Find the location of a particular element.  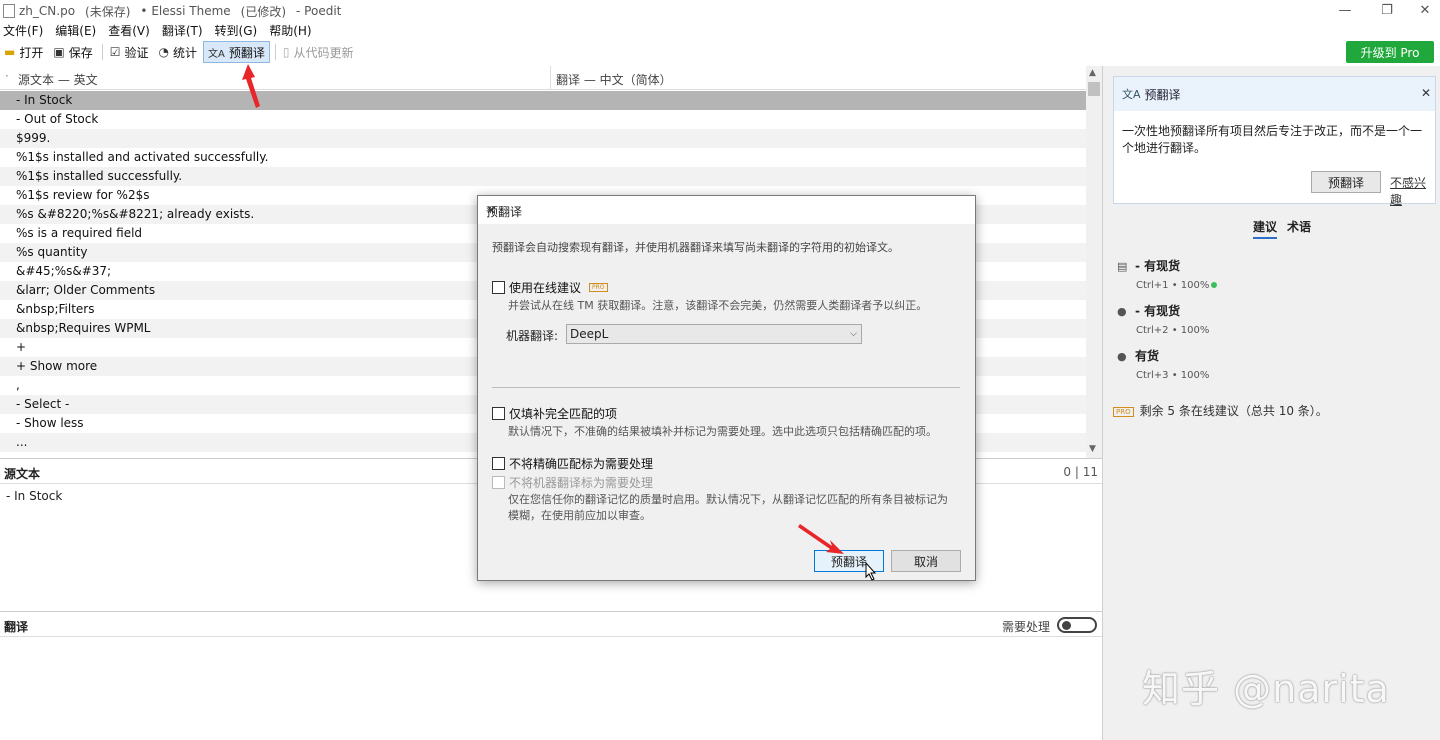

sidebar-tabs: 建议 术语 is located at coordinates (1287, 228).